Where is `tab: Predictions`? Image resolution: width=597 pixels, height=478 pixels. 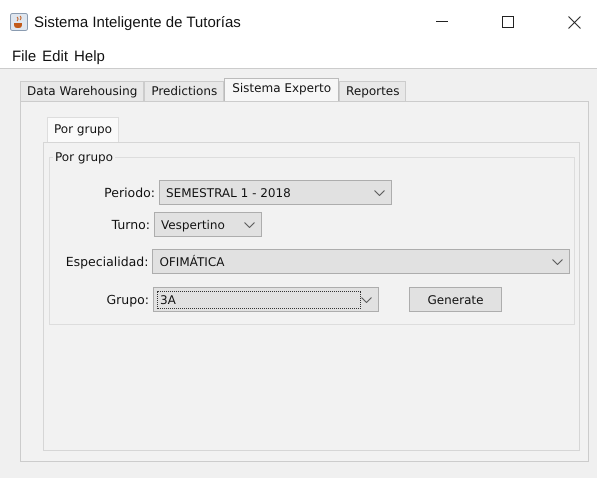 tab: Predictions is located at coordinates (184, 91).